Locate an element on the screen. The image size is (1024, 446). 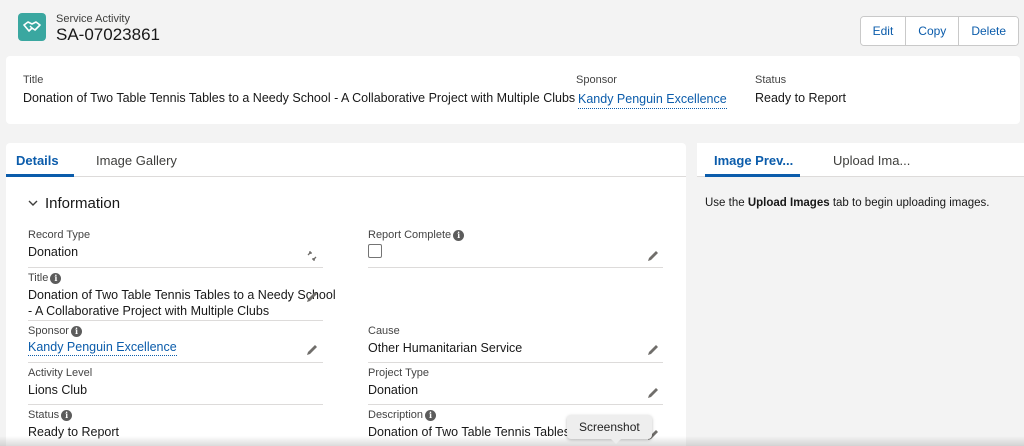
hint-suffix: tab to begin uploading images. is located at coordinates (909, 203).